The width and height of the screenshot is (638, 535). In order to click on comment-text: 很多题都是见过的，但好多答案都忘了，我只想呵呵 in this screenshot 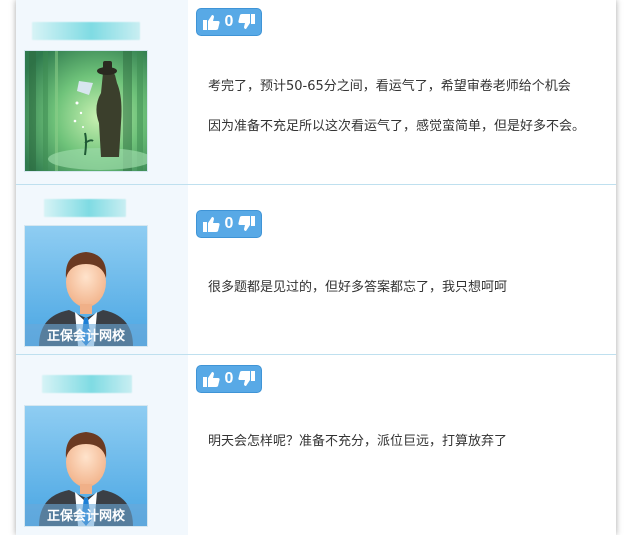, I will do `click(358, 287)`.